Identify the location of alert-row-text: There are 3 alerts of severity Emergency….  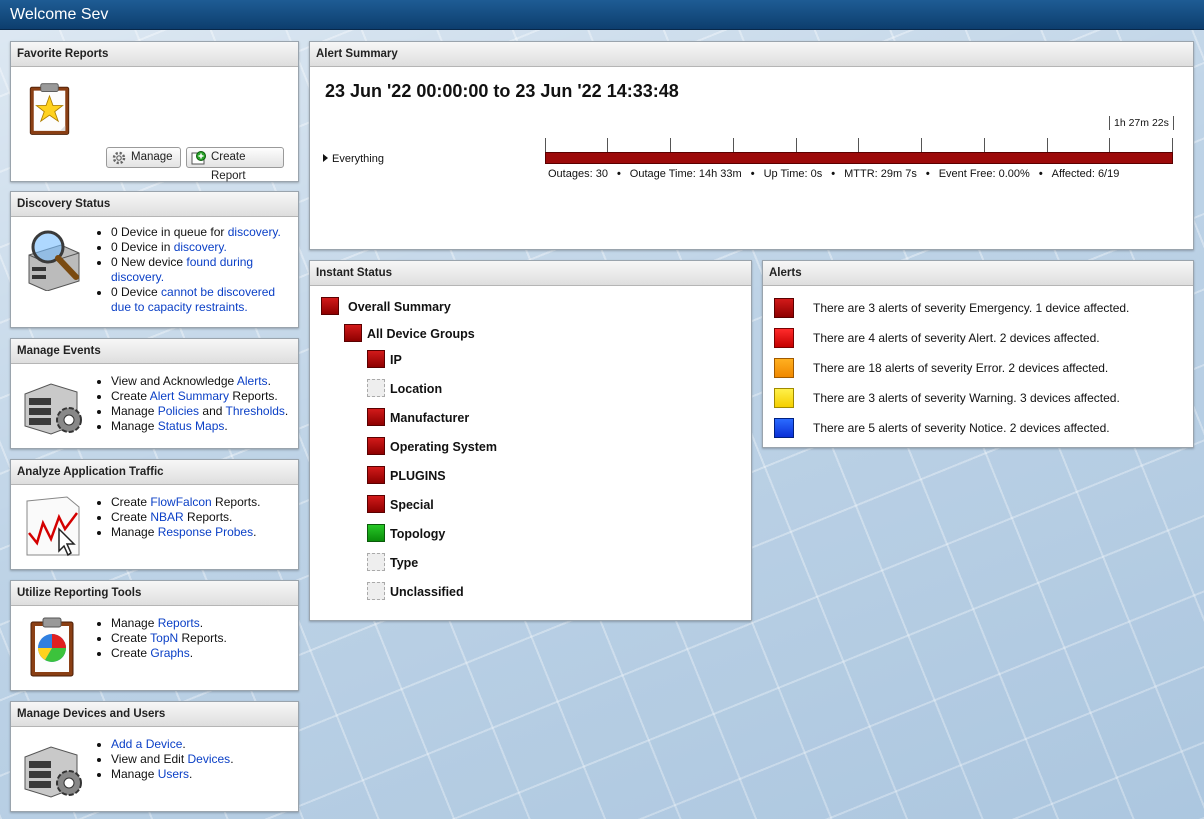
(971, 308).